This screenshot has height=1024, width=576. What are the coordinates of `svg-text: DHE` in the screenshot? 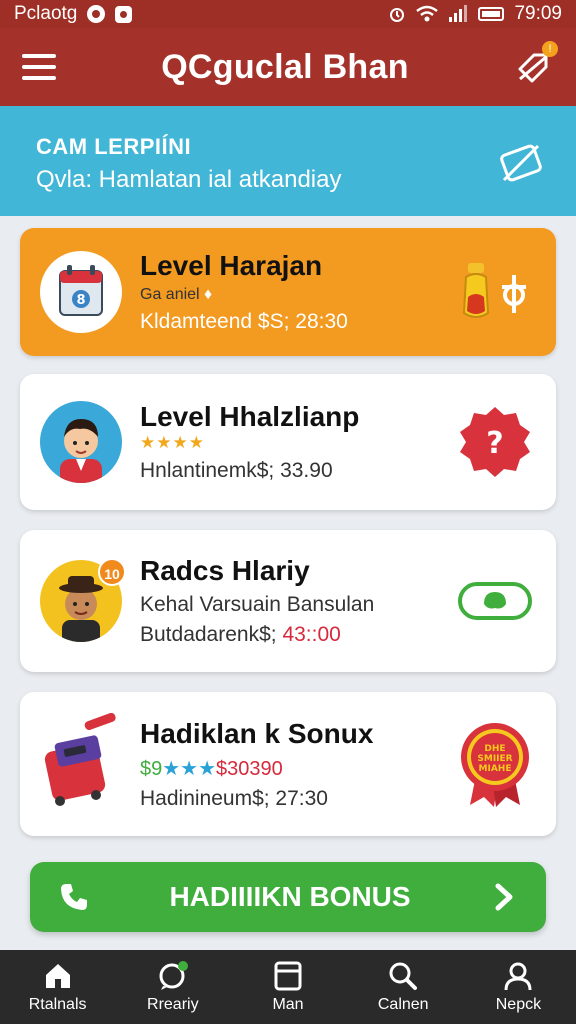 It's located at (494, 749).